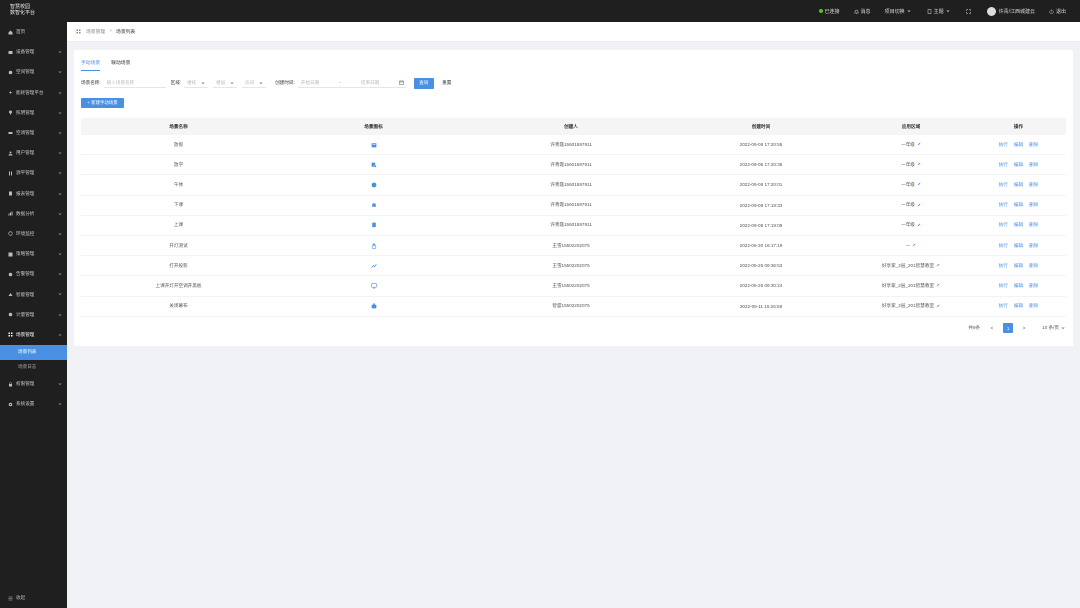 This screenshot has height=608, width=1080. What do you see at coordinates (447, 83) in the screenshot?
I see `reset-button: 重置` at bounding box center [447, 83].